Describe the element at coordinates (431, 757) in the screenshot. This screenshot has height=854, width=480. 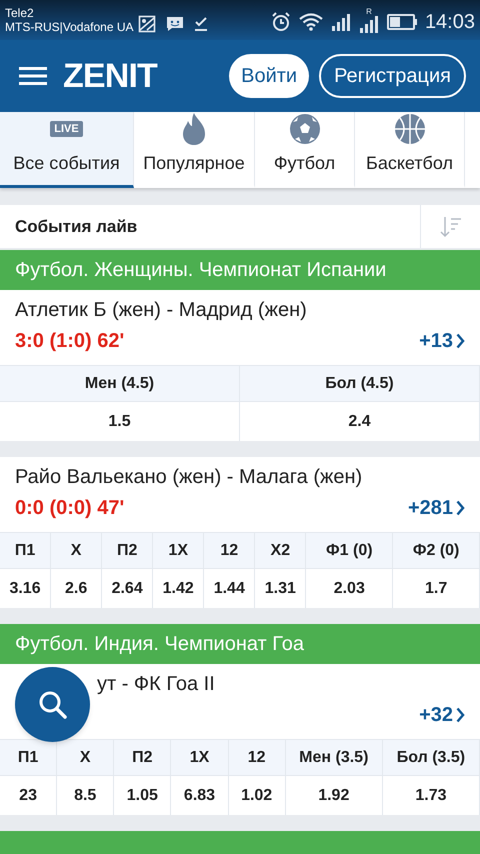
I see `odds-header: Бол (3.5)` at that location.